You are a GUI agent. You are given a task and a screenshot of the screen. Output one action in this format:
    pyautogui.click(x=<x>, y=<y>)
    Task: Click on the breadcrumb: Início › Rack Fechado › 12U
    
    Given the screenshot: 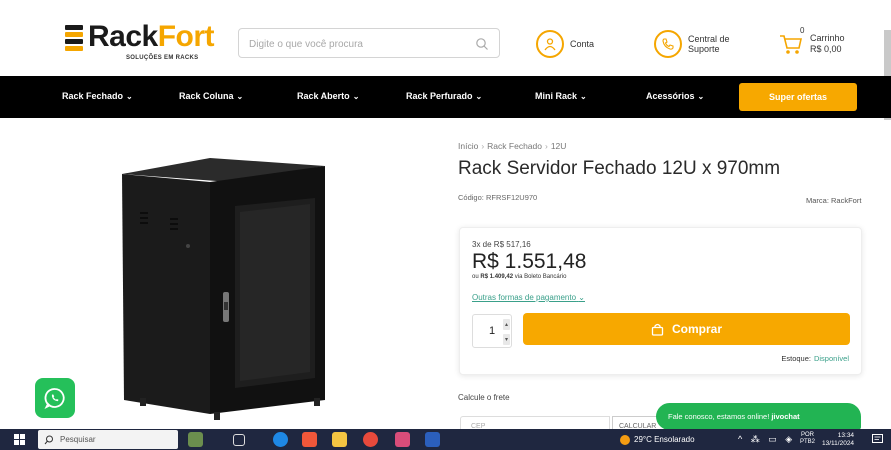 What is the action you would take?
    pyautogui.click(x=512, y=146)
    